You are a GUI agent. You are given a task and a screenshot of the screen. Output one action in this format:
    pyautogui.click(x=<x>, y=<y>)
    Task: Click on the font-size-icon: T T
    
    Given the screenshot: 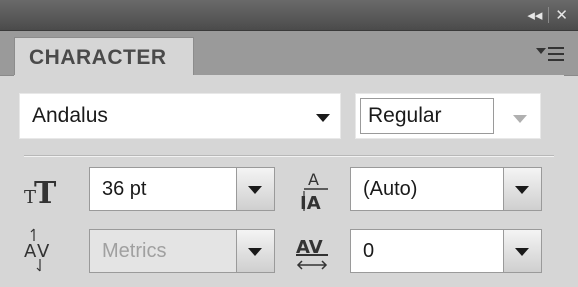 What is the action you would take?
    pyautogui.click(x=42, y=190)
    